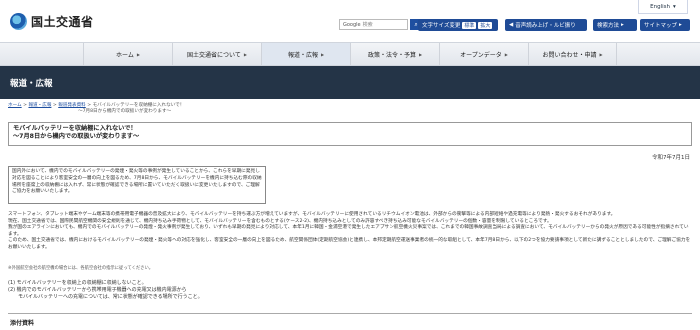 The image size is (700, 330). Describe the element at coordinates (350, 82) in the screenshot. I see `section-band: 報道・広報` at that location.